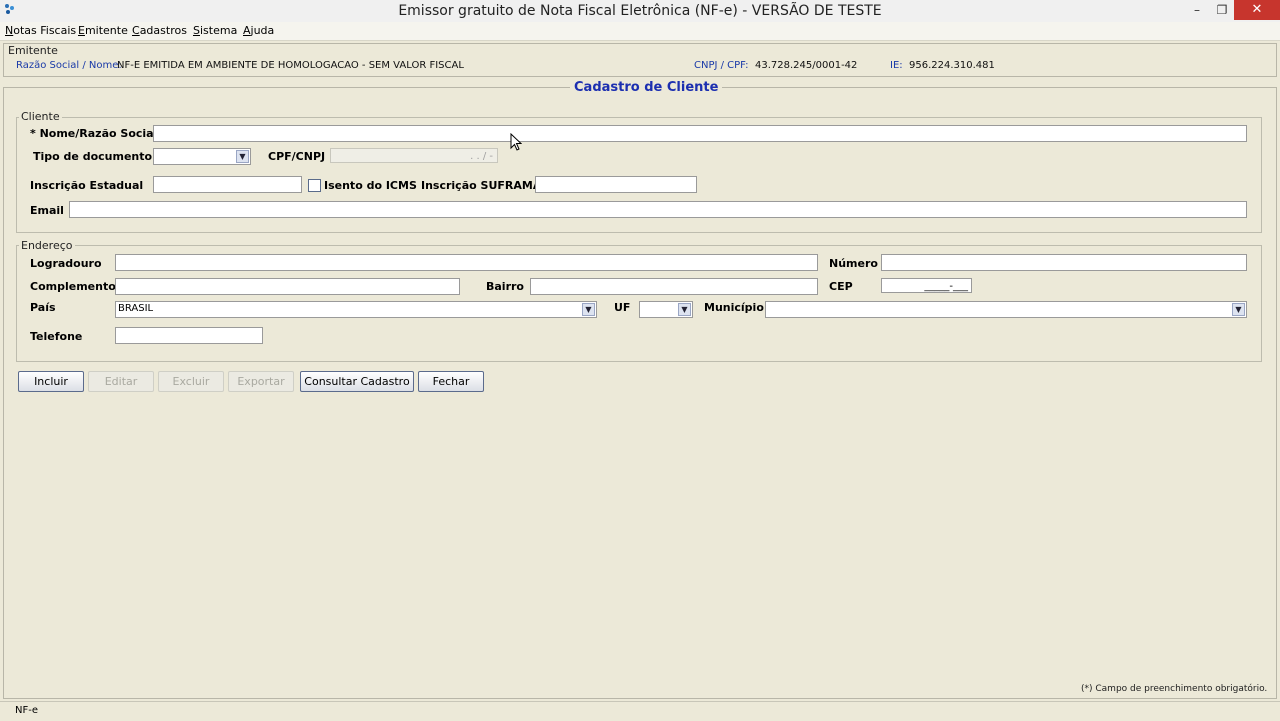  Describe the element at coordinates (1257, 10) in the screenshot. I see `close-button: ✕` at that location.